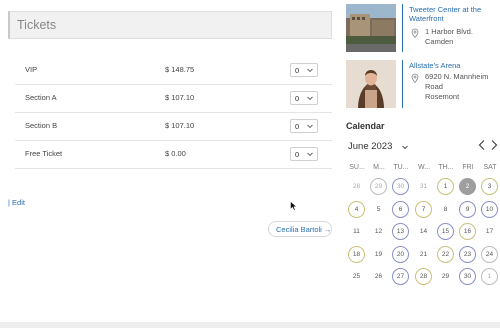 The image size is (500, 328). I want to click on calendar-day: 25, so click(356, 276).